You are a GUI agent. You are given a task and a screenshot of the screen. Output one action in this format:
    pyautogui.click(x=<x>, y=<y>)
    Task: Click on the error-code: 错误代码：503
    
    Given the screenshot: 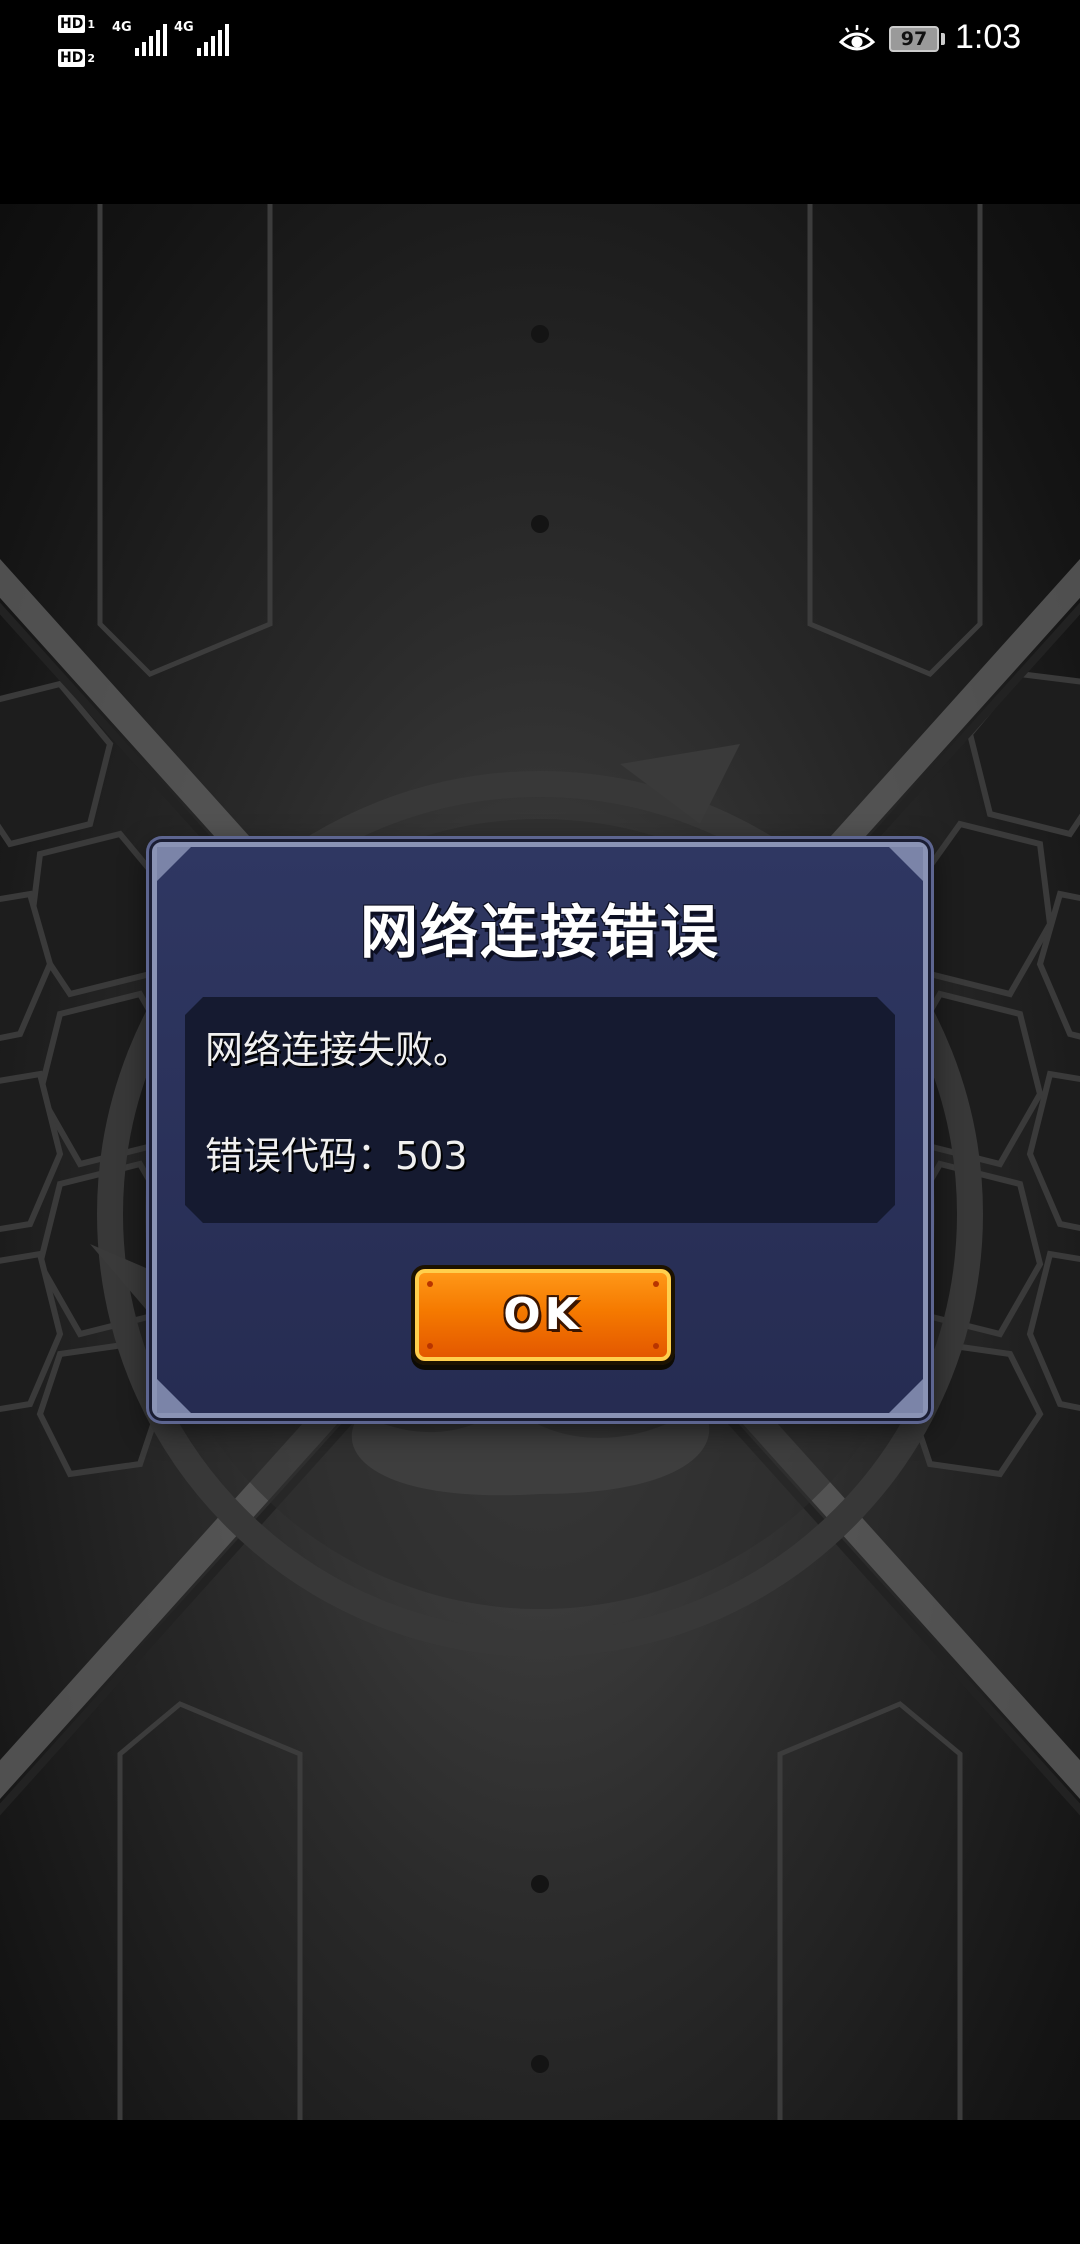 What is the action you would take?
    pyautogui.click(x=336, y=1156)
    